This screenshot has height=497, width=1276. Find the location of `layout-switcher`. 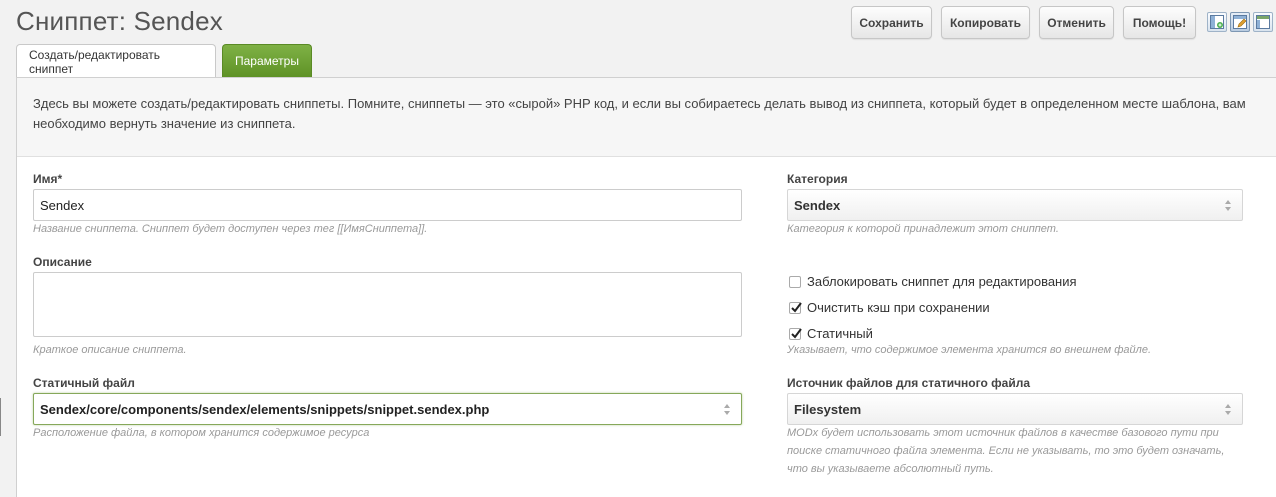

layout-switcher is located at coordinates (1240, 22).